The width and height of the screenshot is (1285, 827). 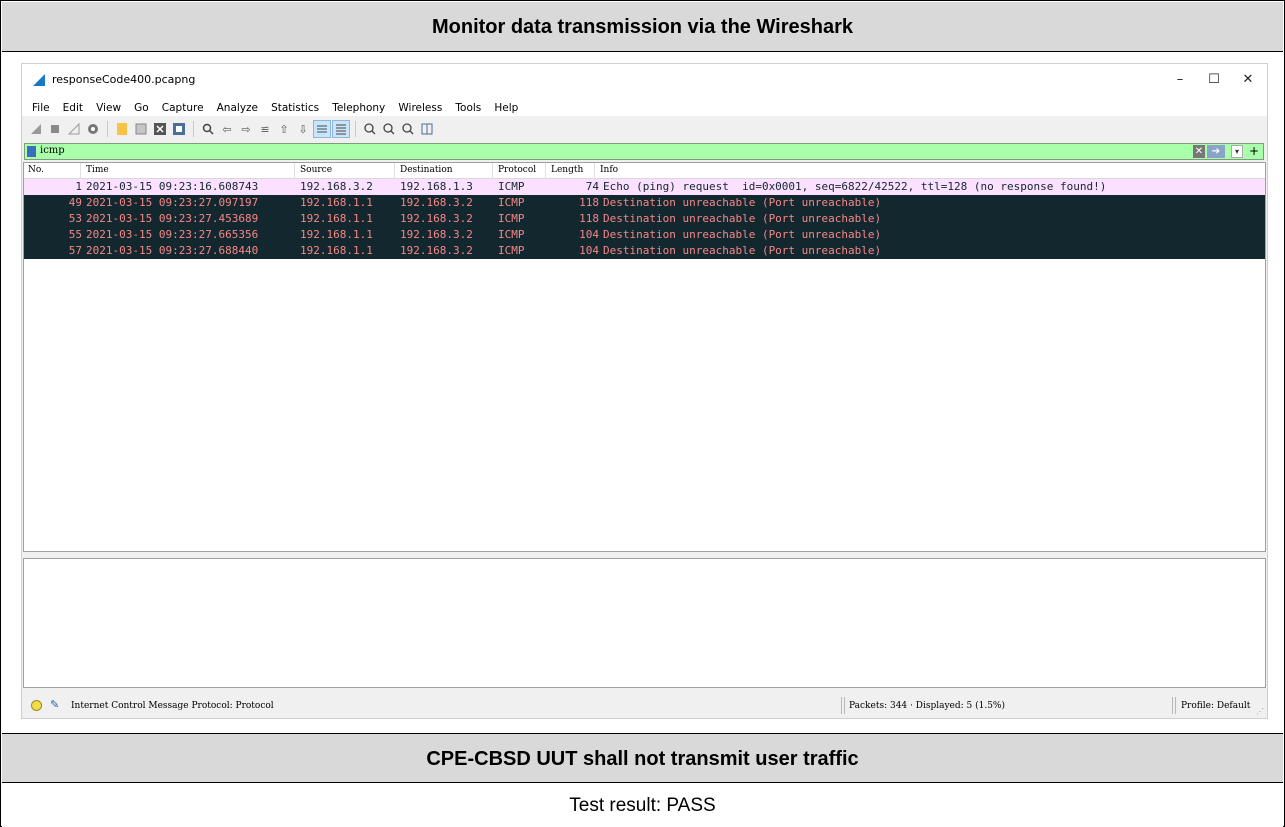 I want to click on find-packet-icon, so click(x=208, y=129).